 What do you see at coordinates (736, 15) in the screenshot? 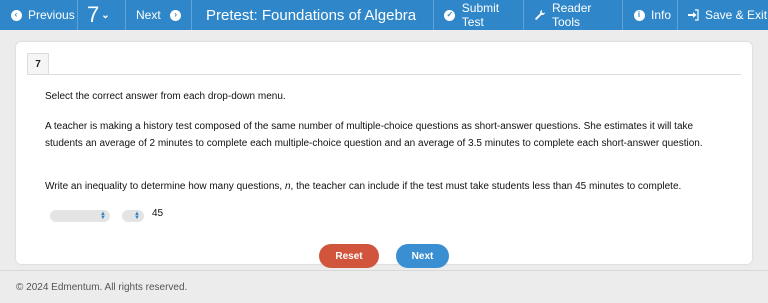
I see `save-exit-label: Save & Exit` at bounding box center [736, 15].